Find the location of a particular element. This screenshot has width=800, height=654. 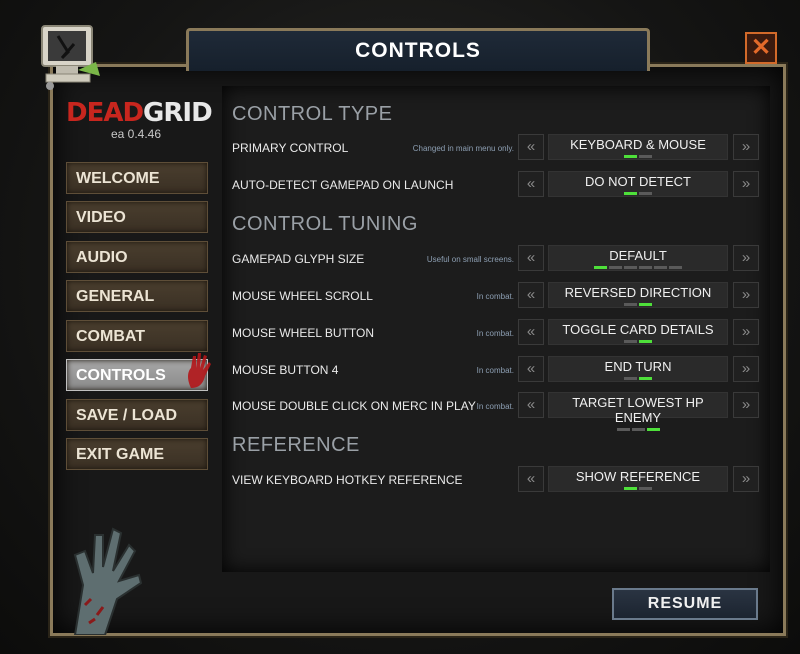

setting-label-view-keyboard-hotkey-reference: VIEW KEYBOARD HOTKEY REFERENCE is located at coordinates (347, 480).